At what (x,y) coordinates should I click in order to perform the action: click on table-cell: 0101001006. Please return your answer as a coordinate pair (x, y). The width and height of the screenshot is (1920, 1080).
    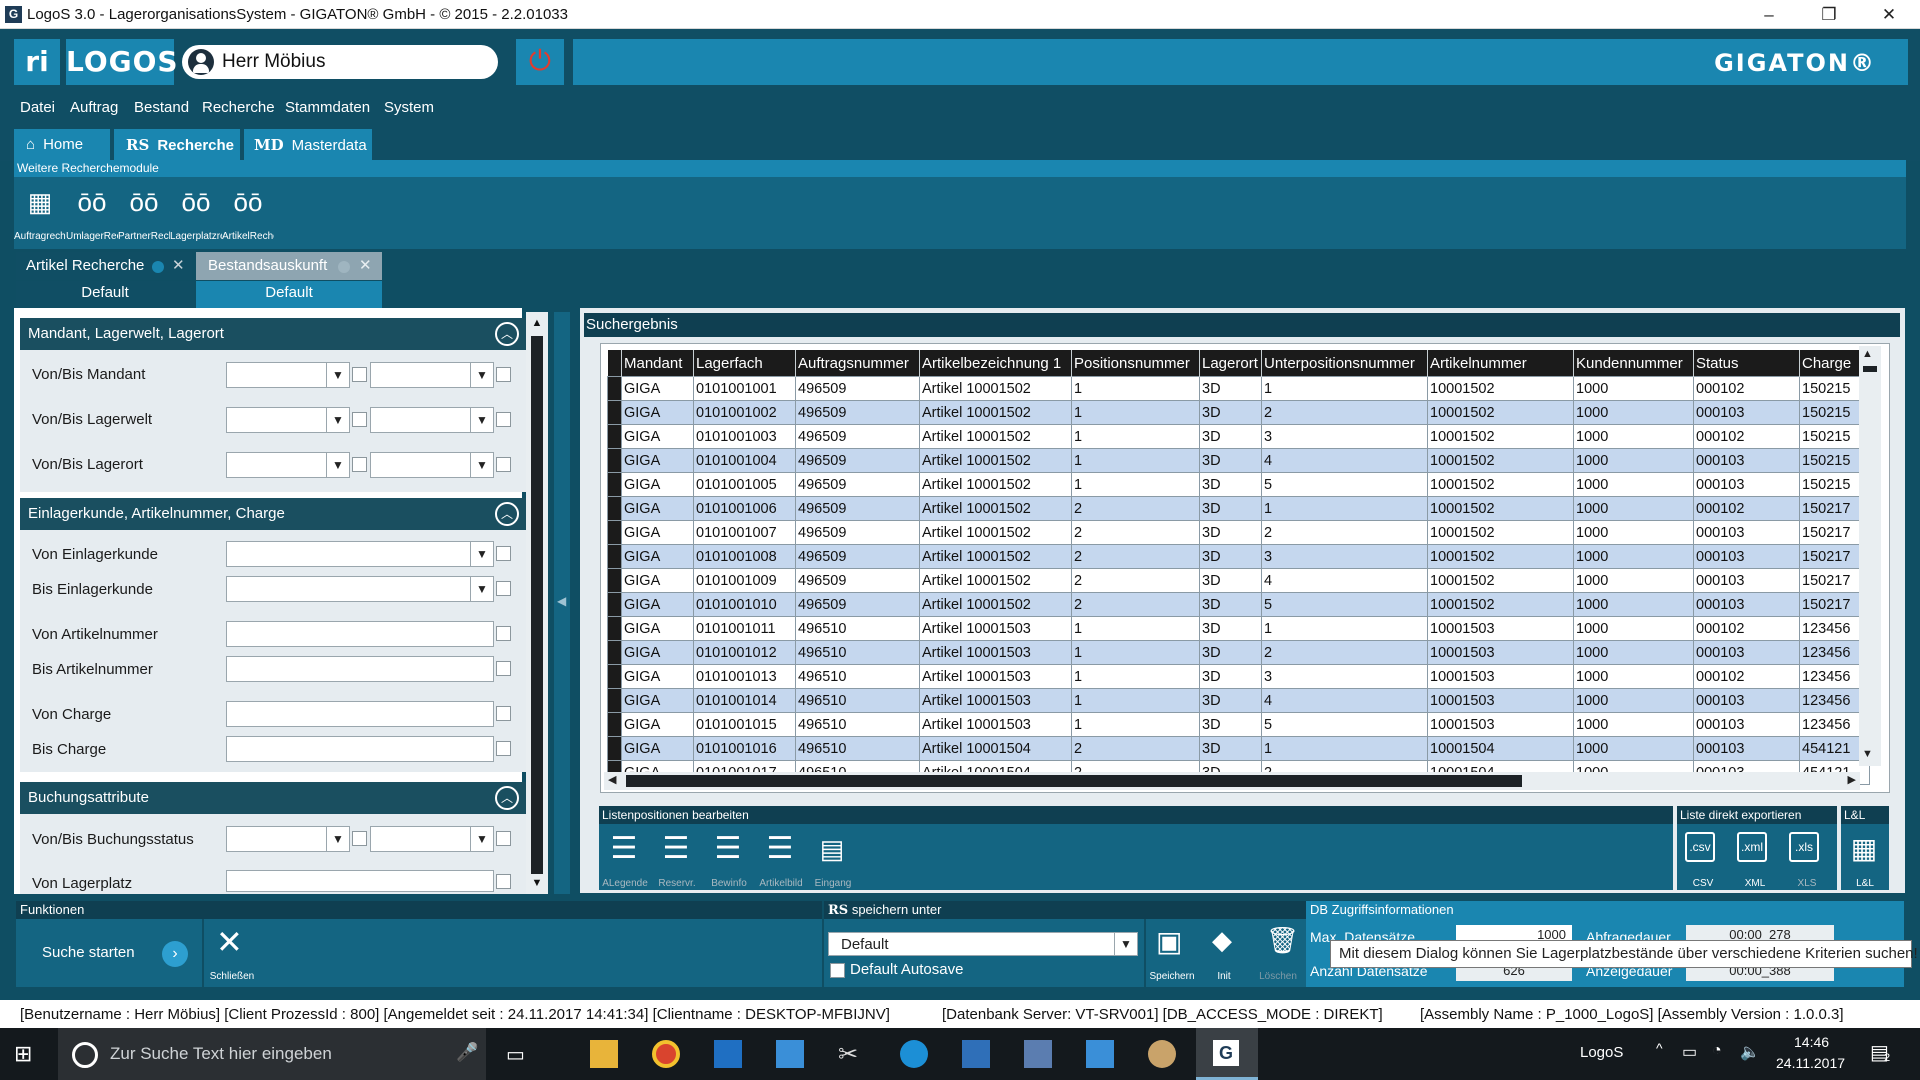
    Looking at the image, I should click on (744, 508).